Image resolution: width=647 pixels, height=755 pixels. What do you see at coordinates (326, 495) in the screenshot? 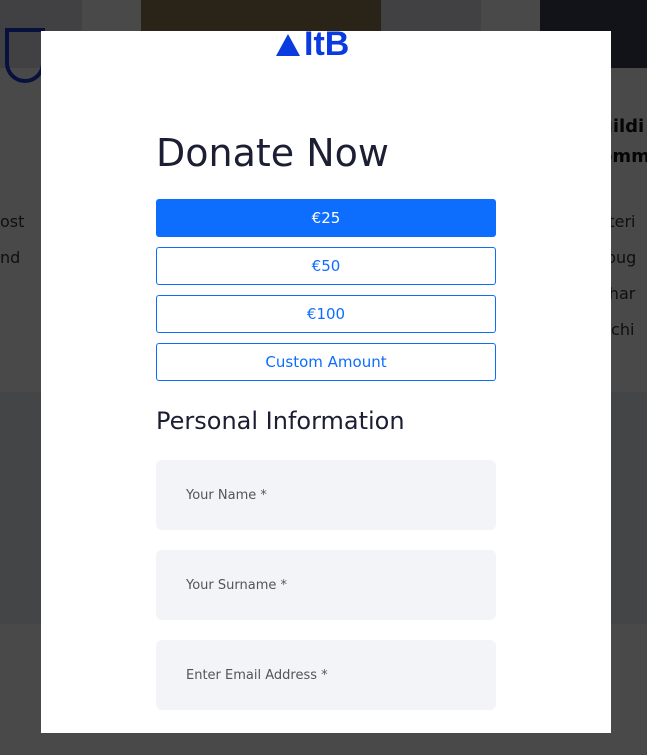
I see `name-field: Your Name *` at bounding box center [326, 495].